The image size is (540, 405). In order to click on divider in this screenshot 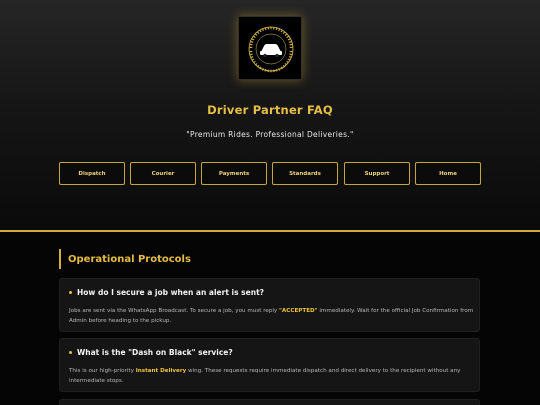, I will do `click(270, 231)`.